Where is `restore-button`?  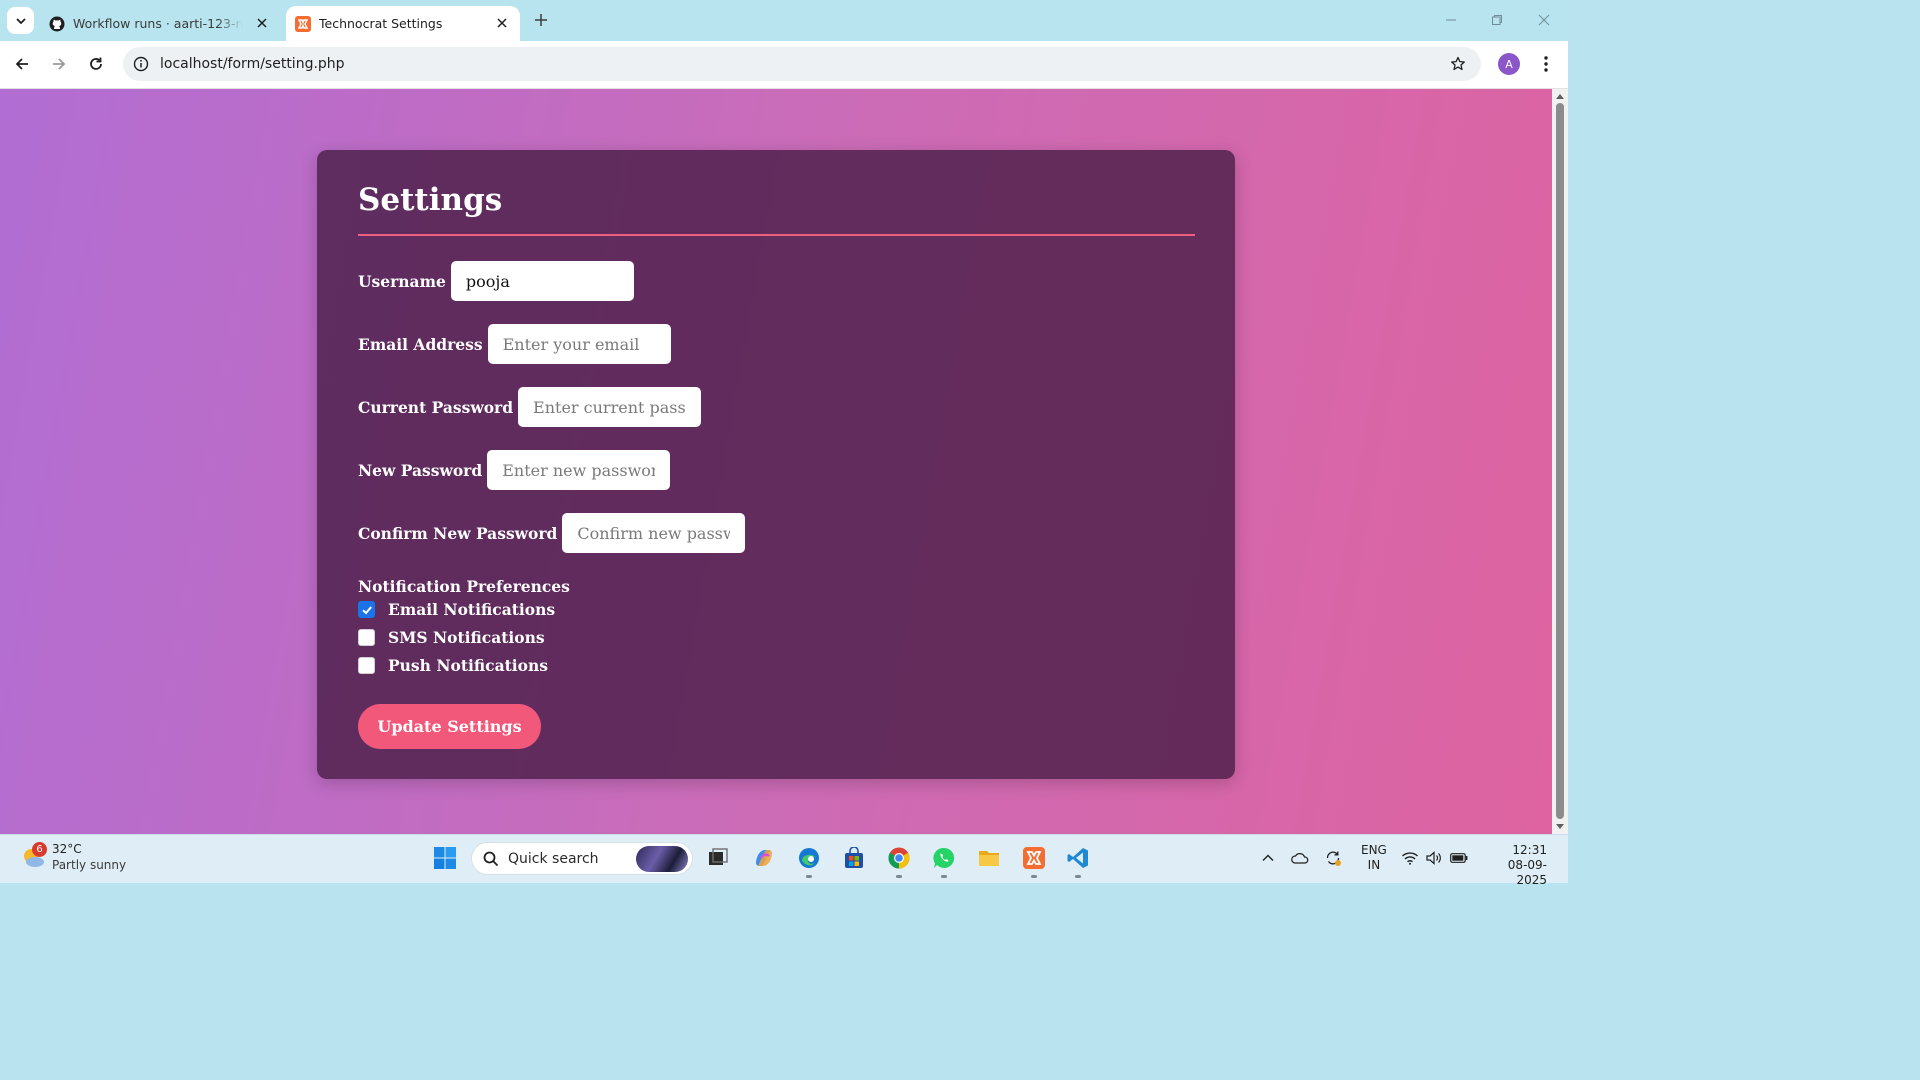
restore-button is located at coordinates (1497, 20).